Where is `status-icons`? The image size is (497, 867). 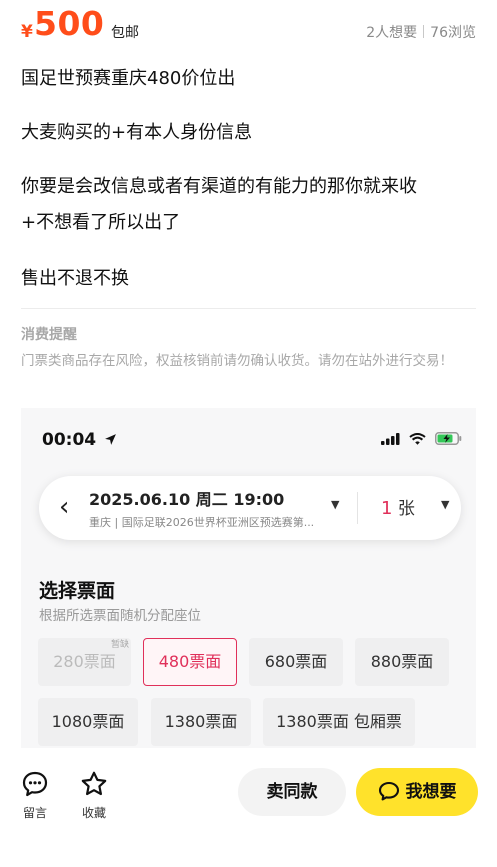 status-icons is located at coordinates (421, 439).